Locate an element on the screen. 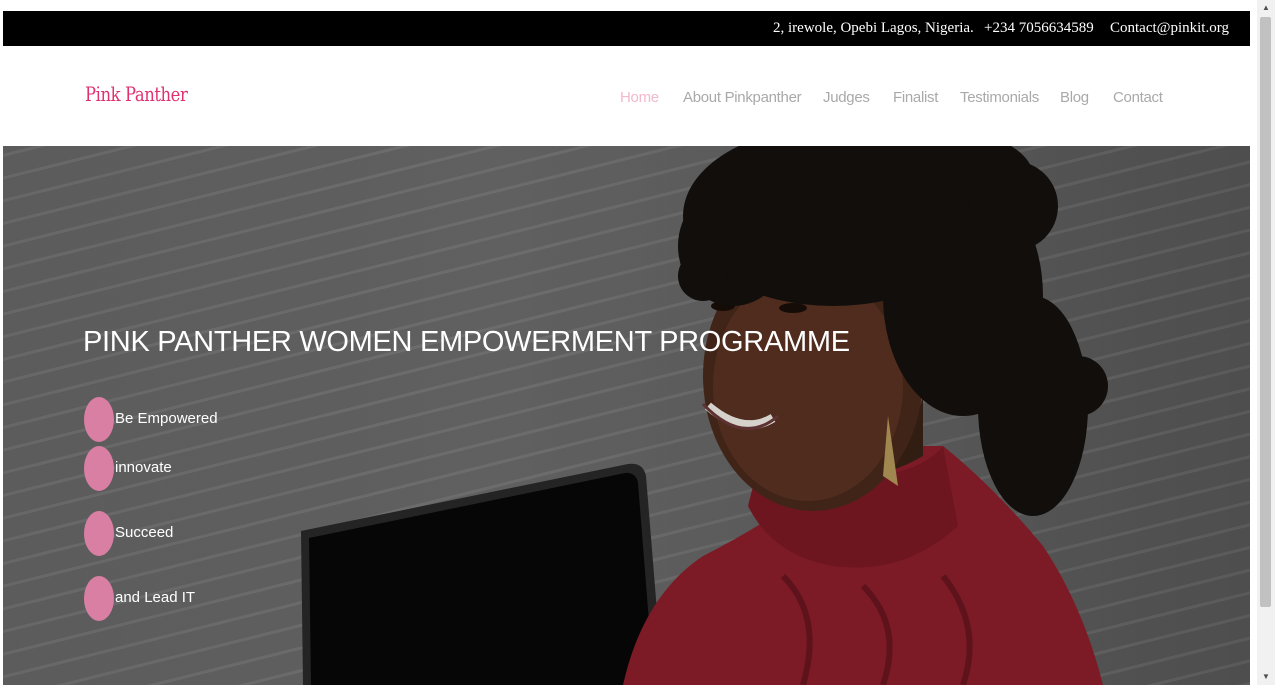 The width and height of the screenshot is (1275, 685). page-scrollbar: ▲ ▼ is located at coordinates (1266, 342).